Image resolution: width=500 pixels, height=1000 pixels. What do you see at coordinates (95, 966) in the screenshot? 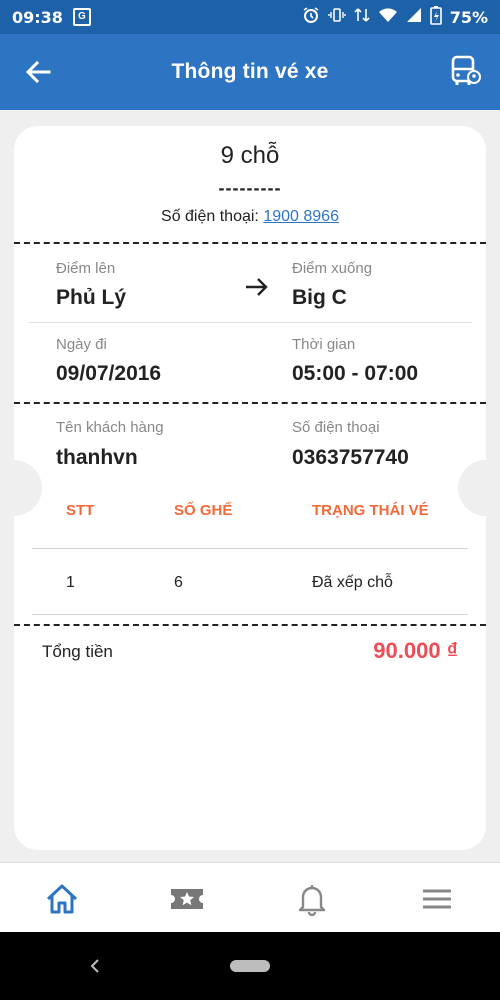
I see `system-back-icon` at bounding box center [95, 966].